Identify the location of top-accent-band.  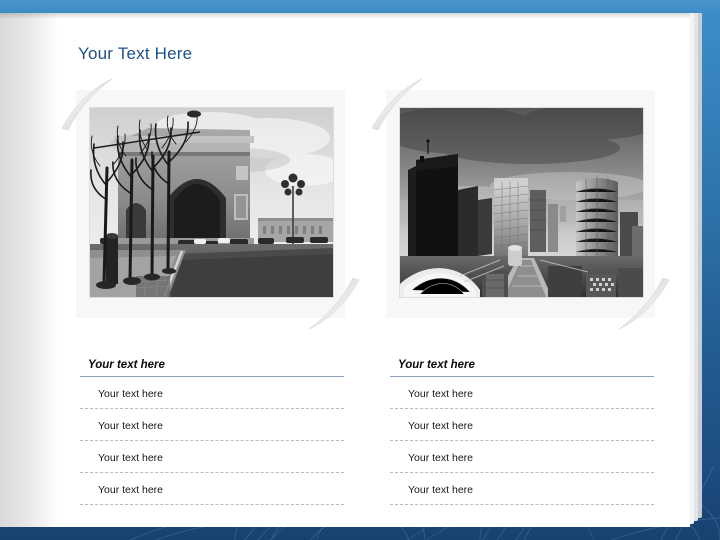
(360, 6).